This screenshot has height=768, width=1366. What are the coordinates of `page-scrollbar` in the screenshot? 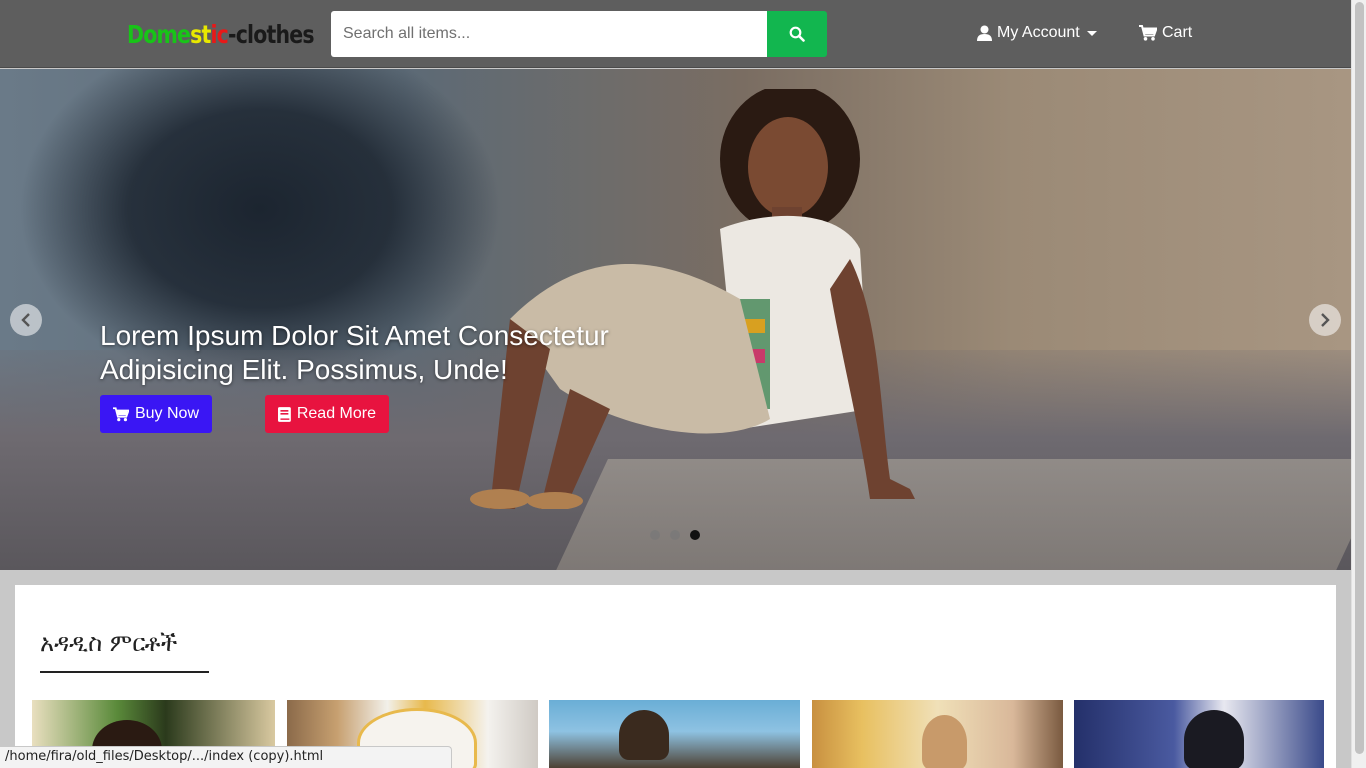 It's located at (1358, 384).